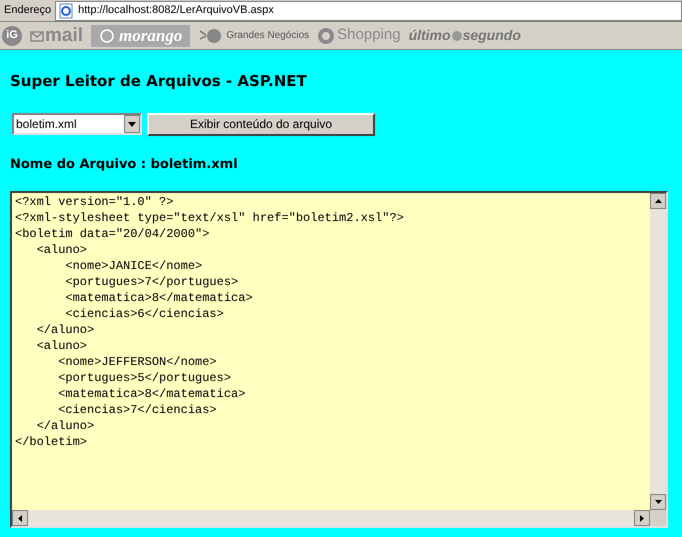  Describe the element at coordinates (491, 35) in the screenshot. I see `segundo-link: segundo` at that location.